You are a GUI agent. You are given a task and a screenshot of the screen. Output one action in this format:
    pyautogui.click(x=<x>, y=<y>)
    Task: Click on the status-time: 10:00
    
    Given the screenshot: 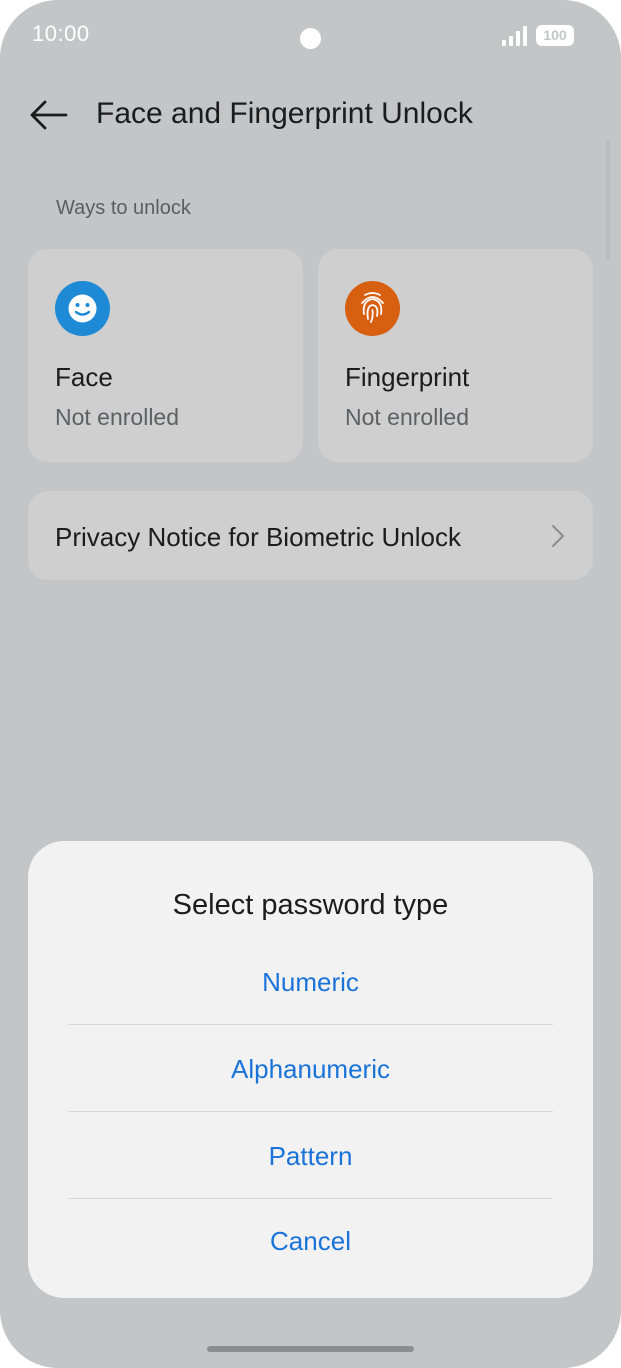 What is the action you would take?
    pyautogui.click(x=61, y=33)
    